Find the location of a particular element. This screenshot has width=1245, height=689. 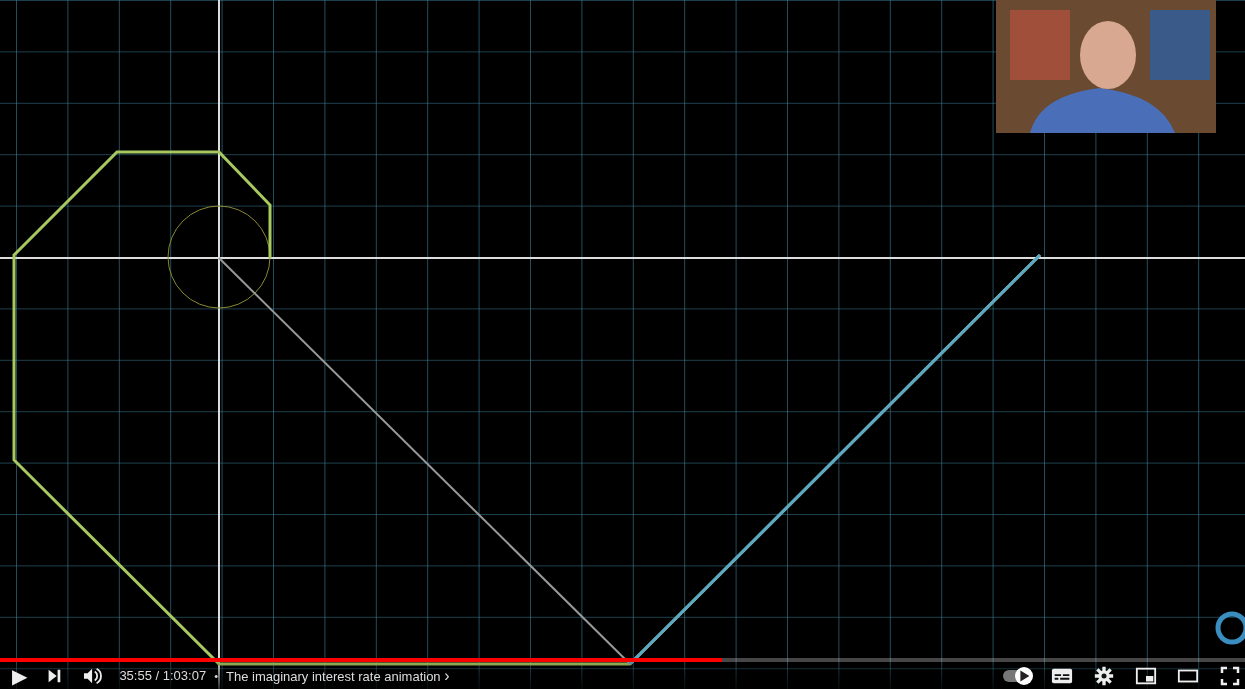

fullscreen-icon is located at coordinates (1230, 675).